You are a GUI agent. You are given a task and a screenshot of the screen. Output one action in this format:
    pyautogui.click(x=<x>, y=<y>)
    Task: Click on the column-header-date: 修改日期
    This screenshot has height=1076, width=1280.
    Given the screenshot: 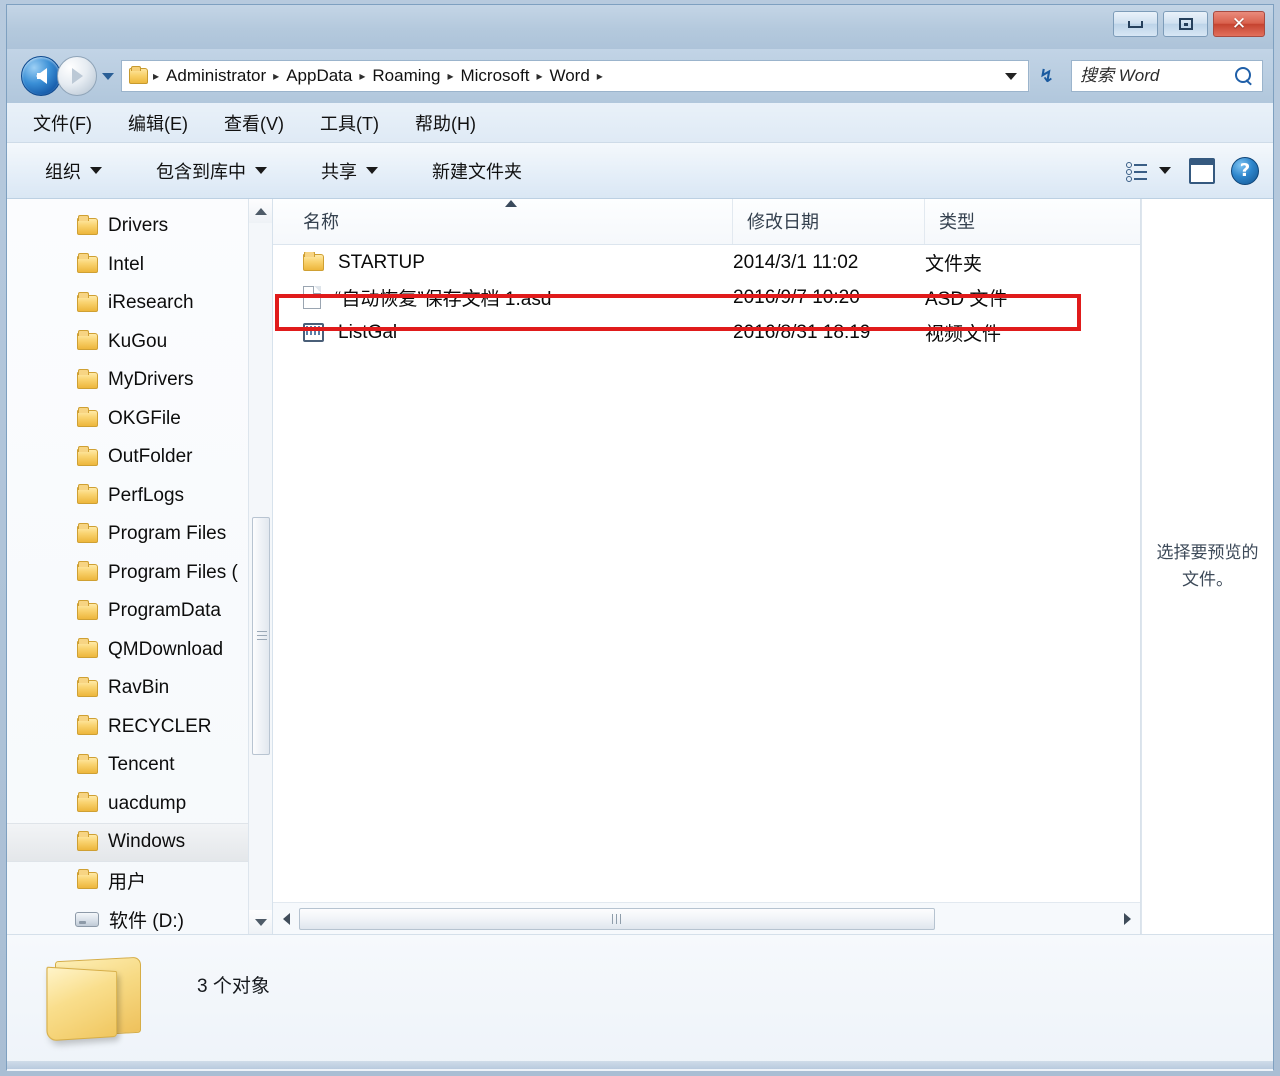 What is the action you would take?
    pyautogui.click(x=829, y=221)
    